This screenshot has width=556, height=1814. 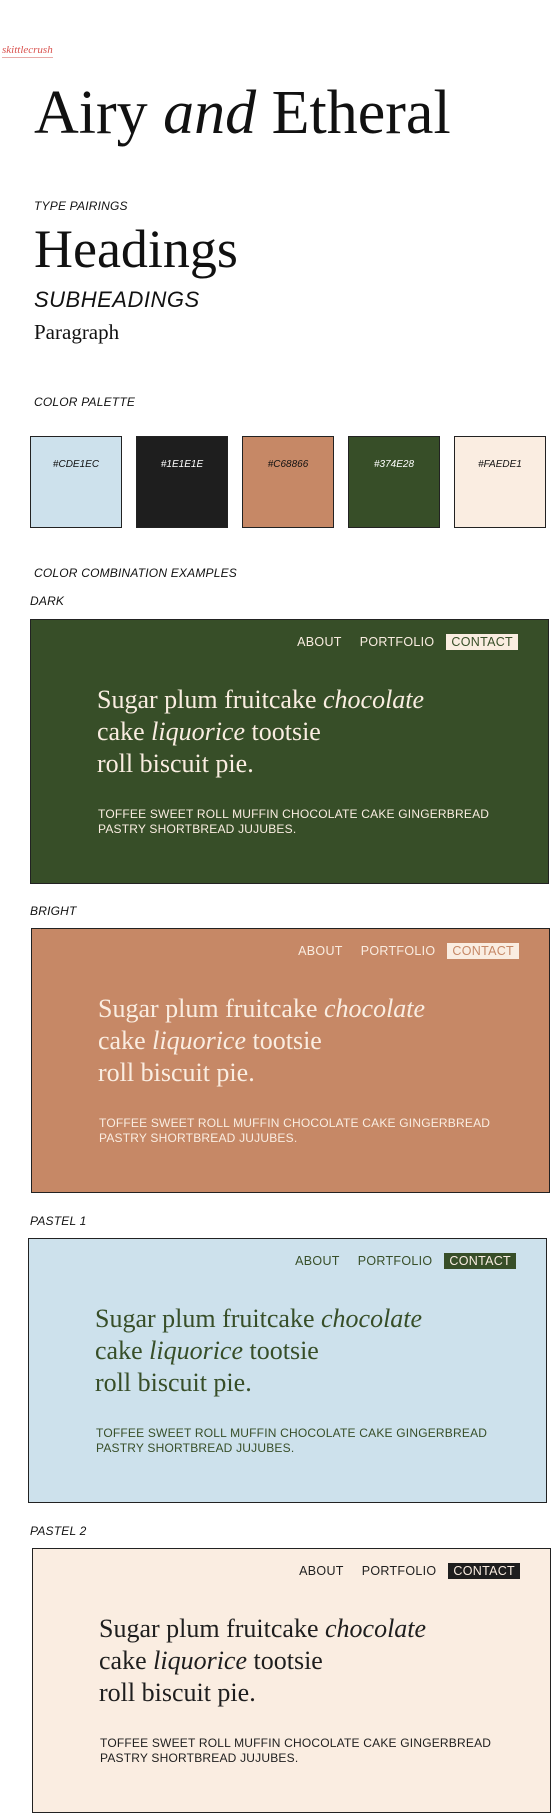 What do you see at coordinates (85, 402) in the screenshot?
I see `color-palette-label: COLOR PALETTE` at bounding box center [85, 402].